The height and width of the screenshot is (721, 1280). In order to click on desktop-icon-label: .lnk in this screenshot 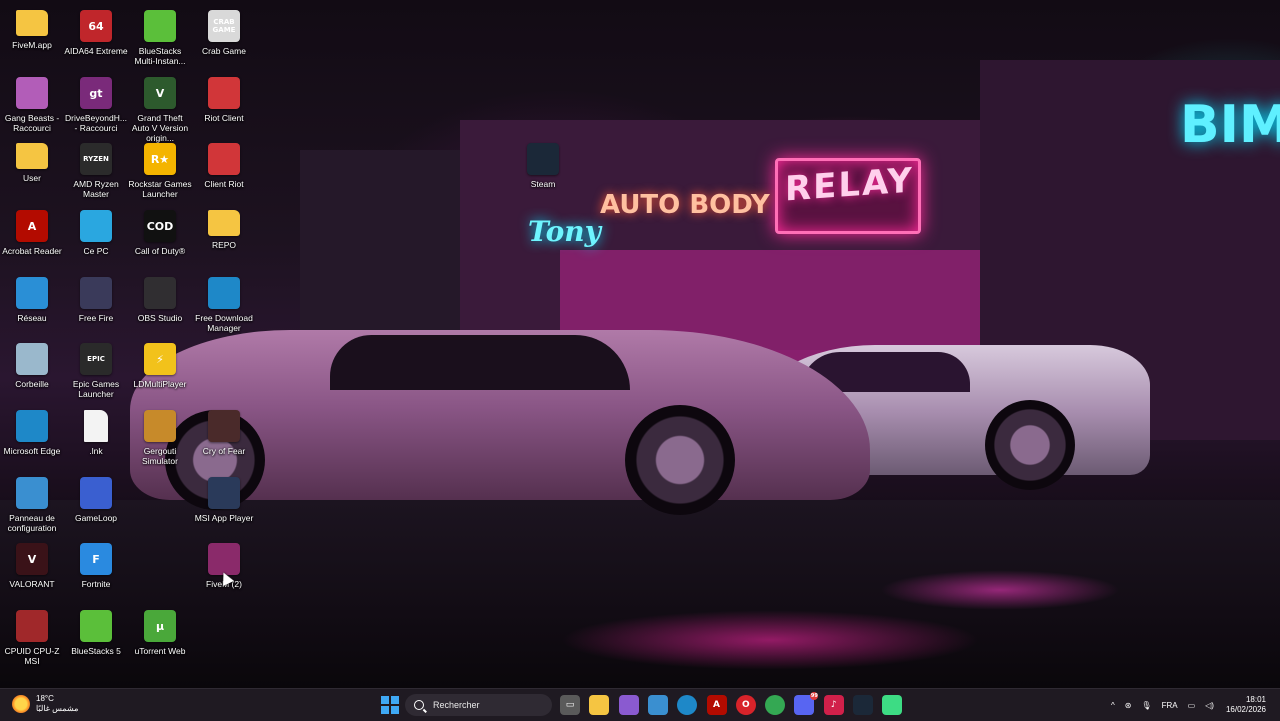, I will do `click(96, 451)`.